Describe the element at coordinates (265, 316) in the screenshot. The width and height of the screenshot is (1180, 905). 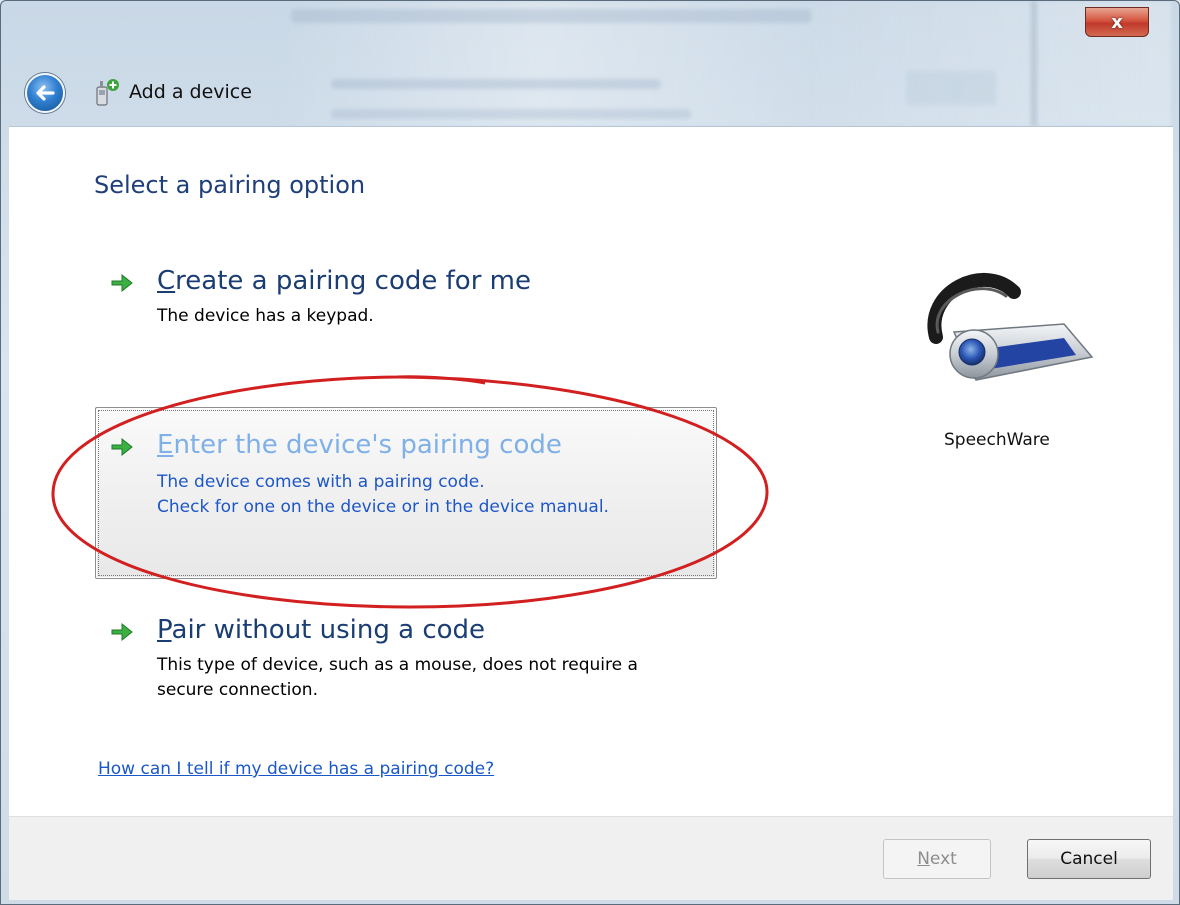
I see `option-description: The device has a keypad.` at that location.